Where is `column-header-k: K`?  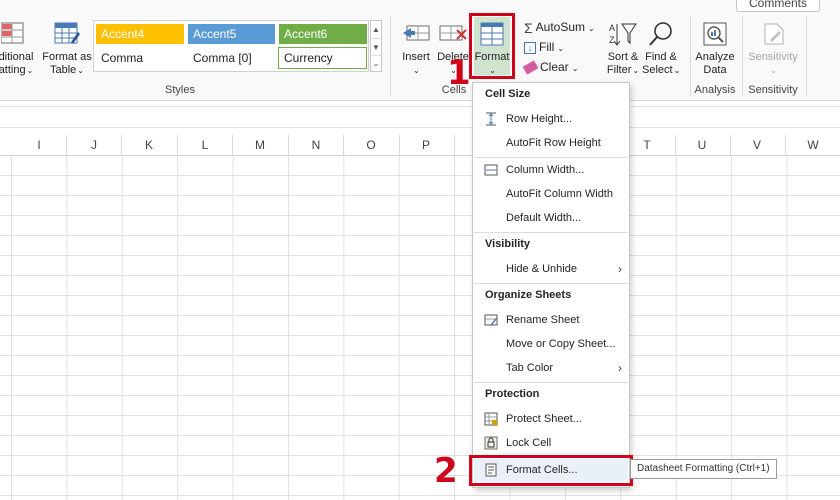 column-header-k: K is located at coordinates (149, 145).